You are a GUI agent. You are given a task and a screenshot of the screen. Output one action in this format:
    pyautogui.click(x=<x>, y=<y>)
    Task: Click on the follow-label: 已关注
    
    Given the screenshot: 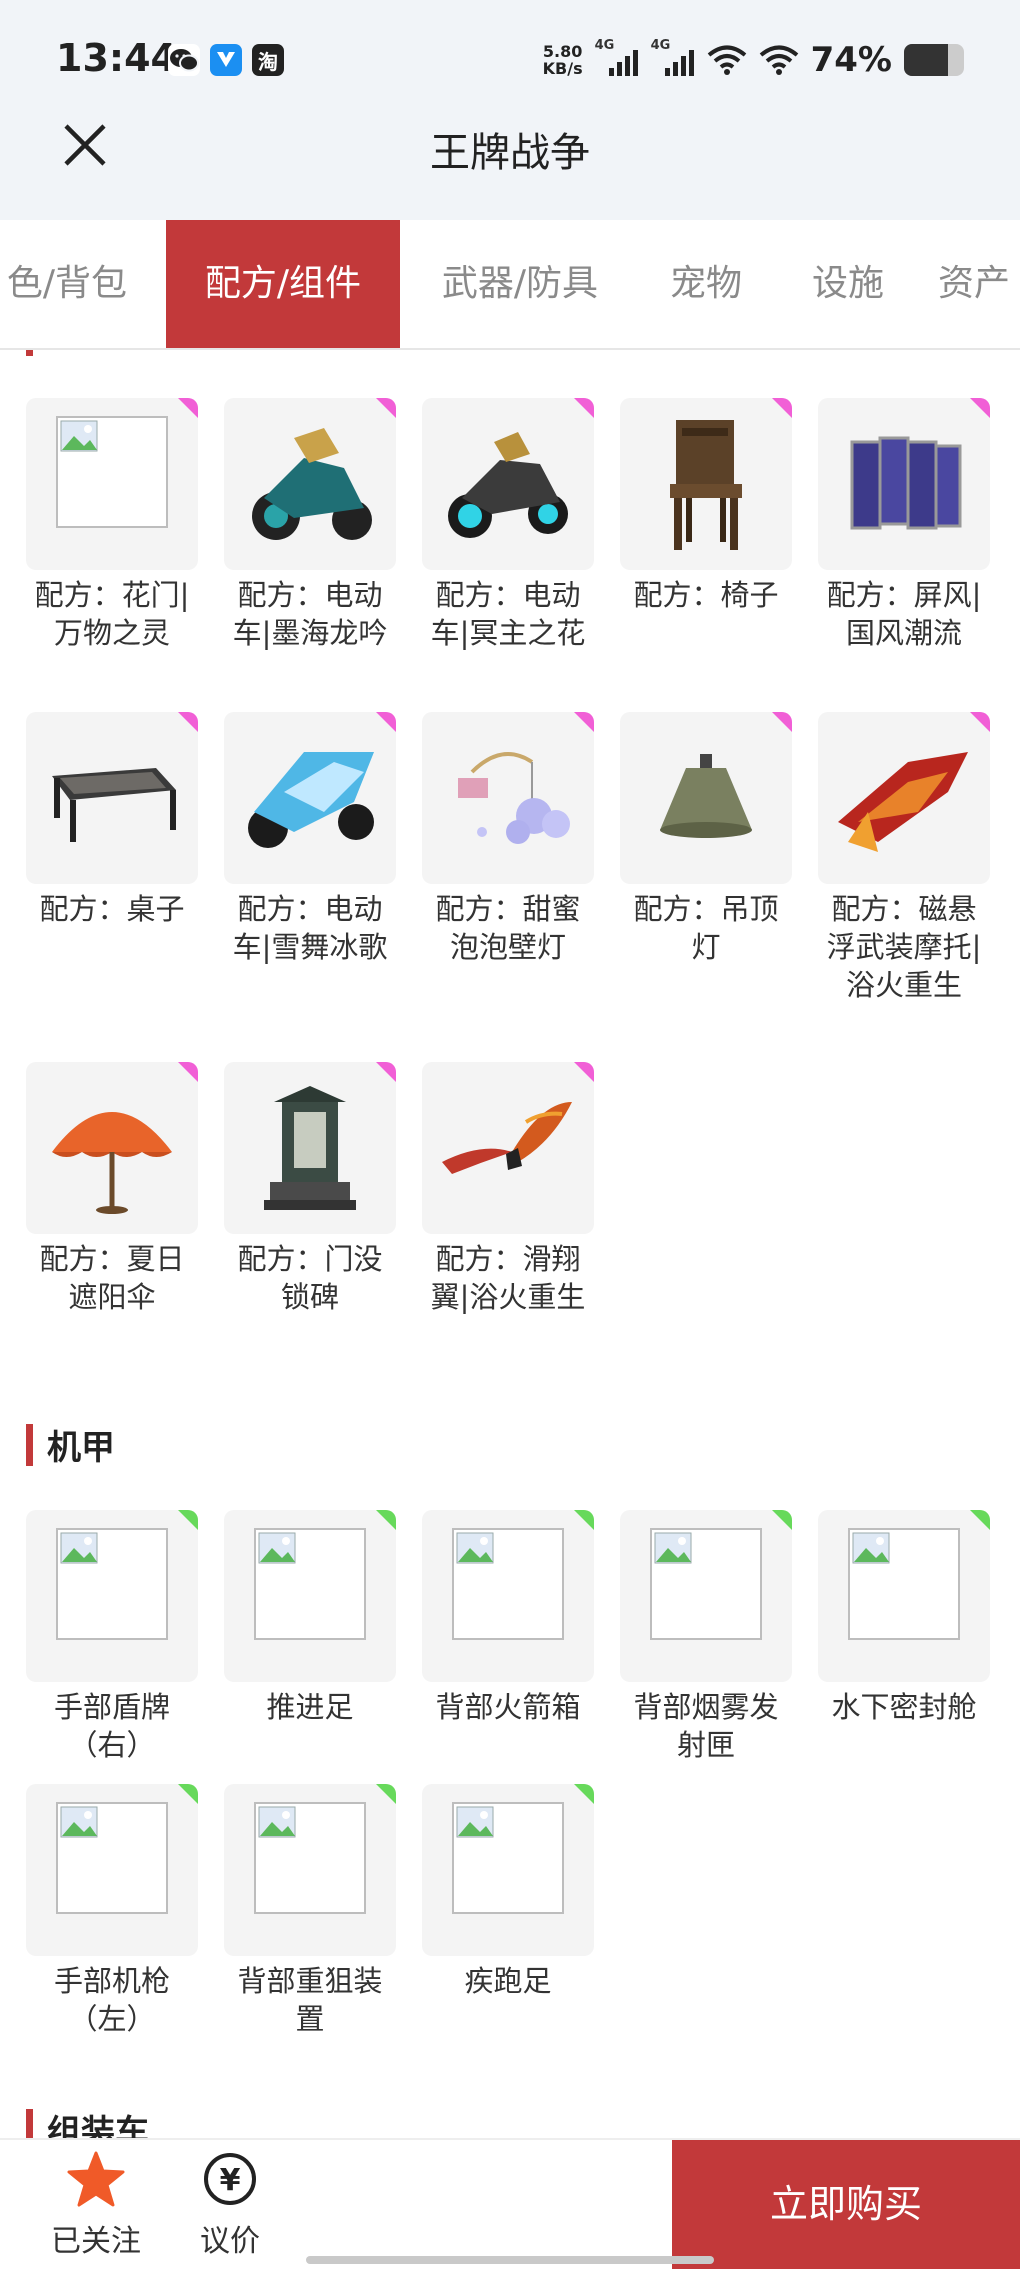 What is the action you would take?
    pyautogui.click(x=96, y=2241)
    